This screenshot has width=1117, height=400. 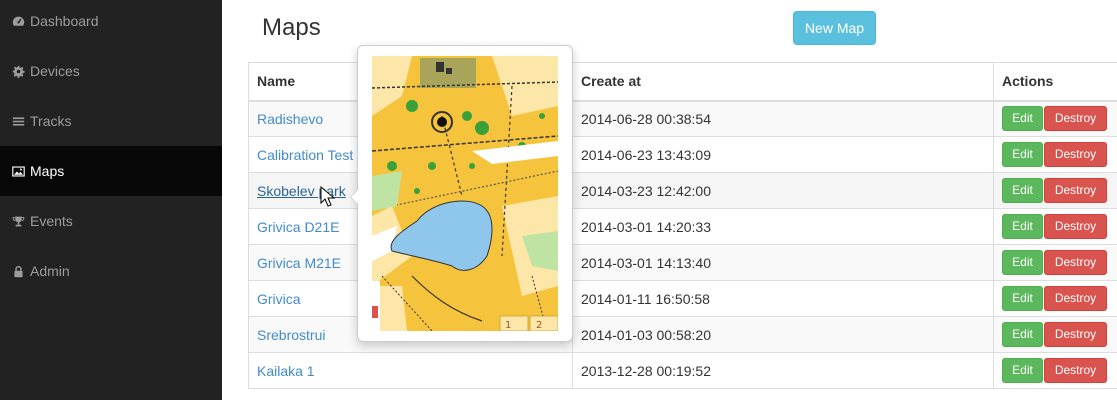 I want to click on created-cell: 2014-03-01 14:13:40, so click(x=783, y=262).